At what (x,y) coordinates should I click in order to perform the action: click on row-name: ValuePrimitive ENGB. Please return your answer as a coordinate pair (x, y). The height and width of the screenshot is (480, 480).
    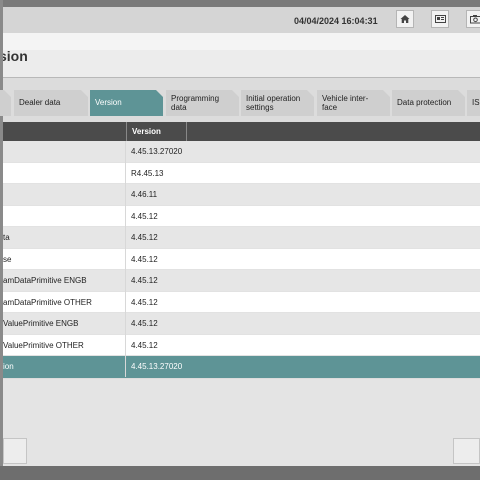
    Looking at the image, I should click on (41, 323).